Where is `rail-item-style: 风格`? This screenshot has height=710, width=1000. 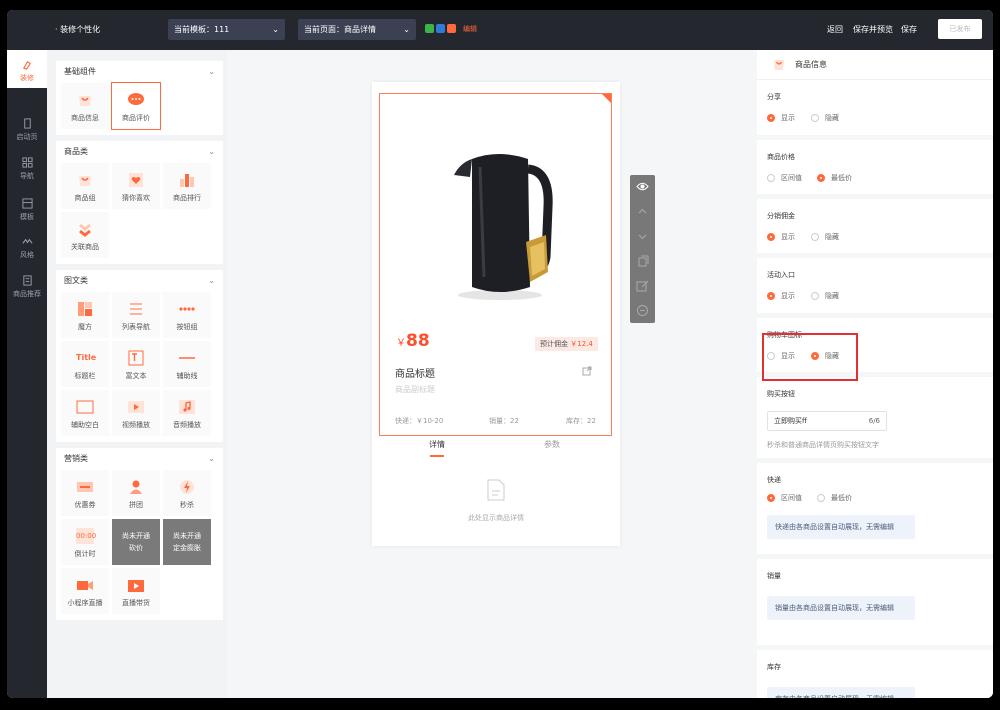
rail-item-style: 风格 is located at coordinates (27, 248).